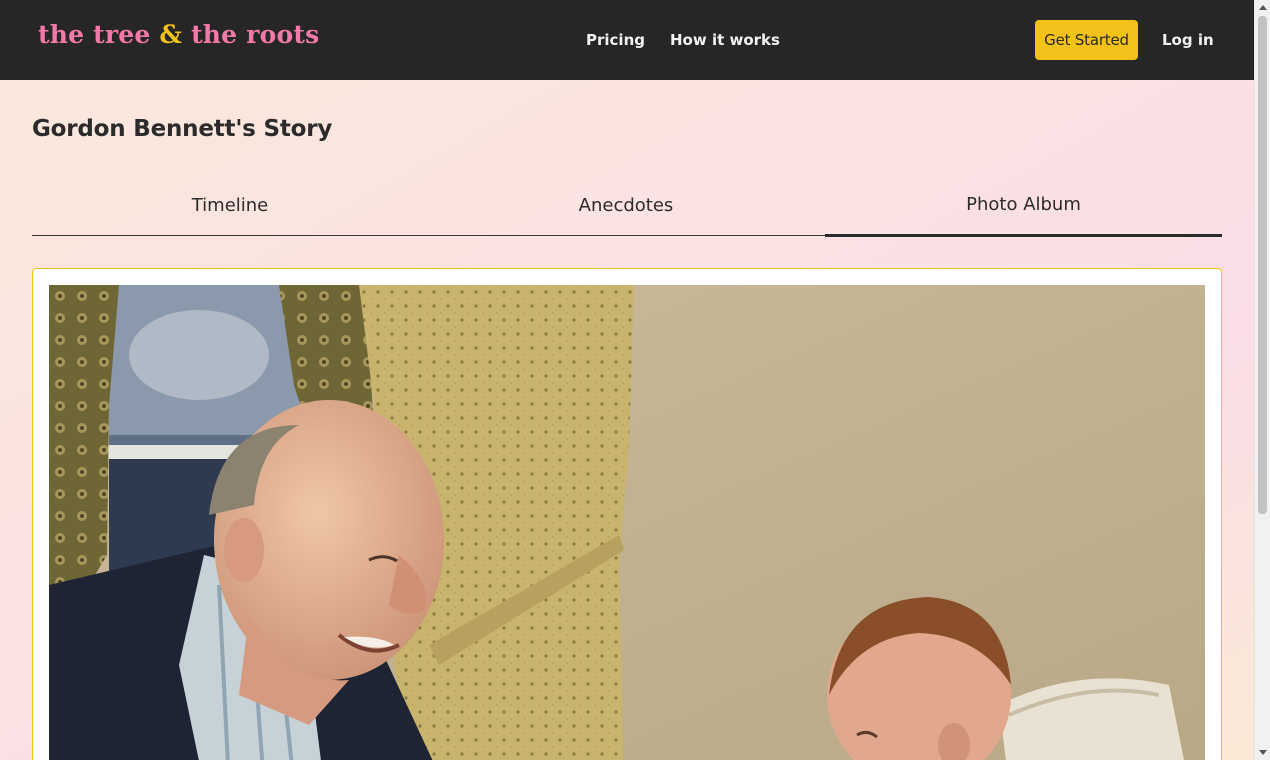  Describe the element at coordinates (230, 208) in the screenshot. I see `tab-timeline: Timeline` at that location.